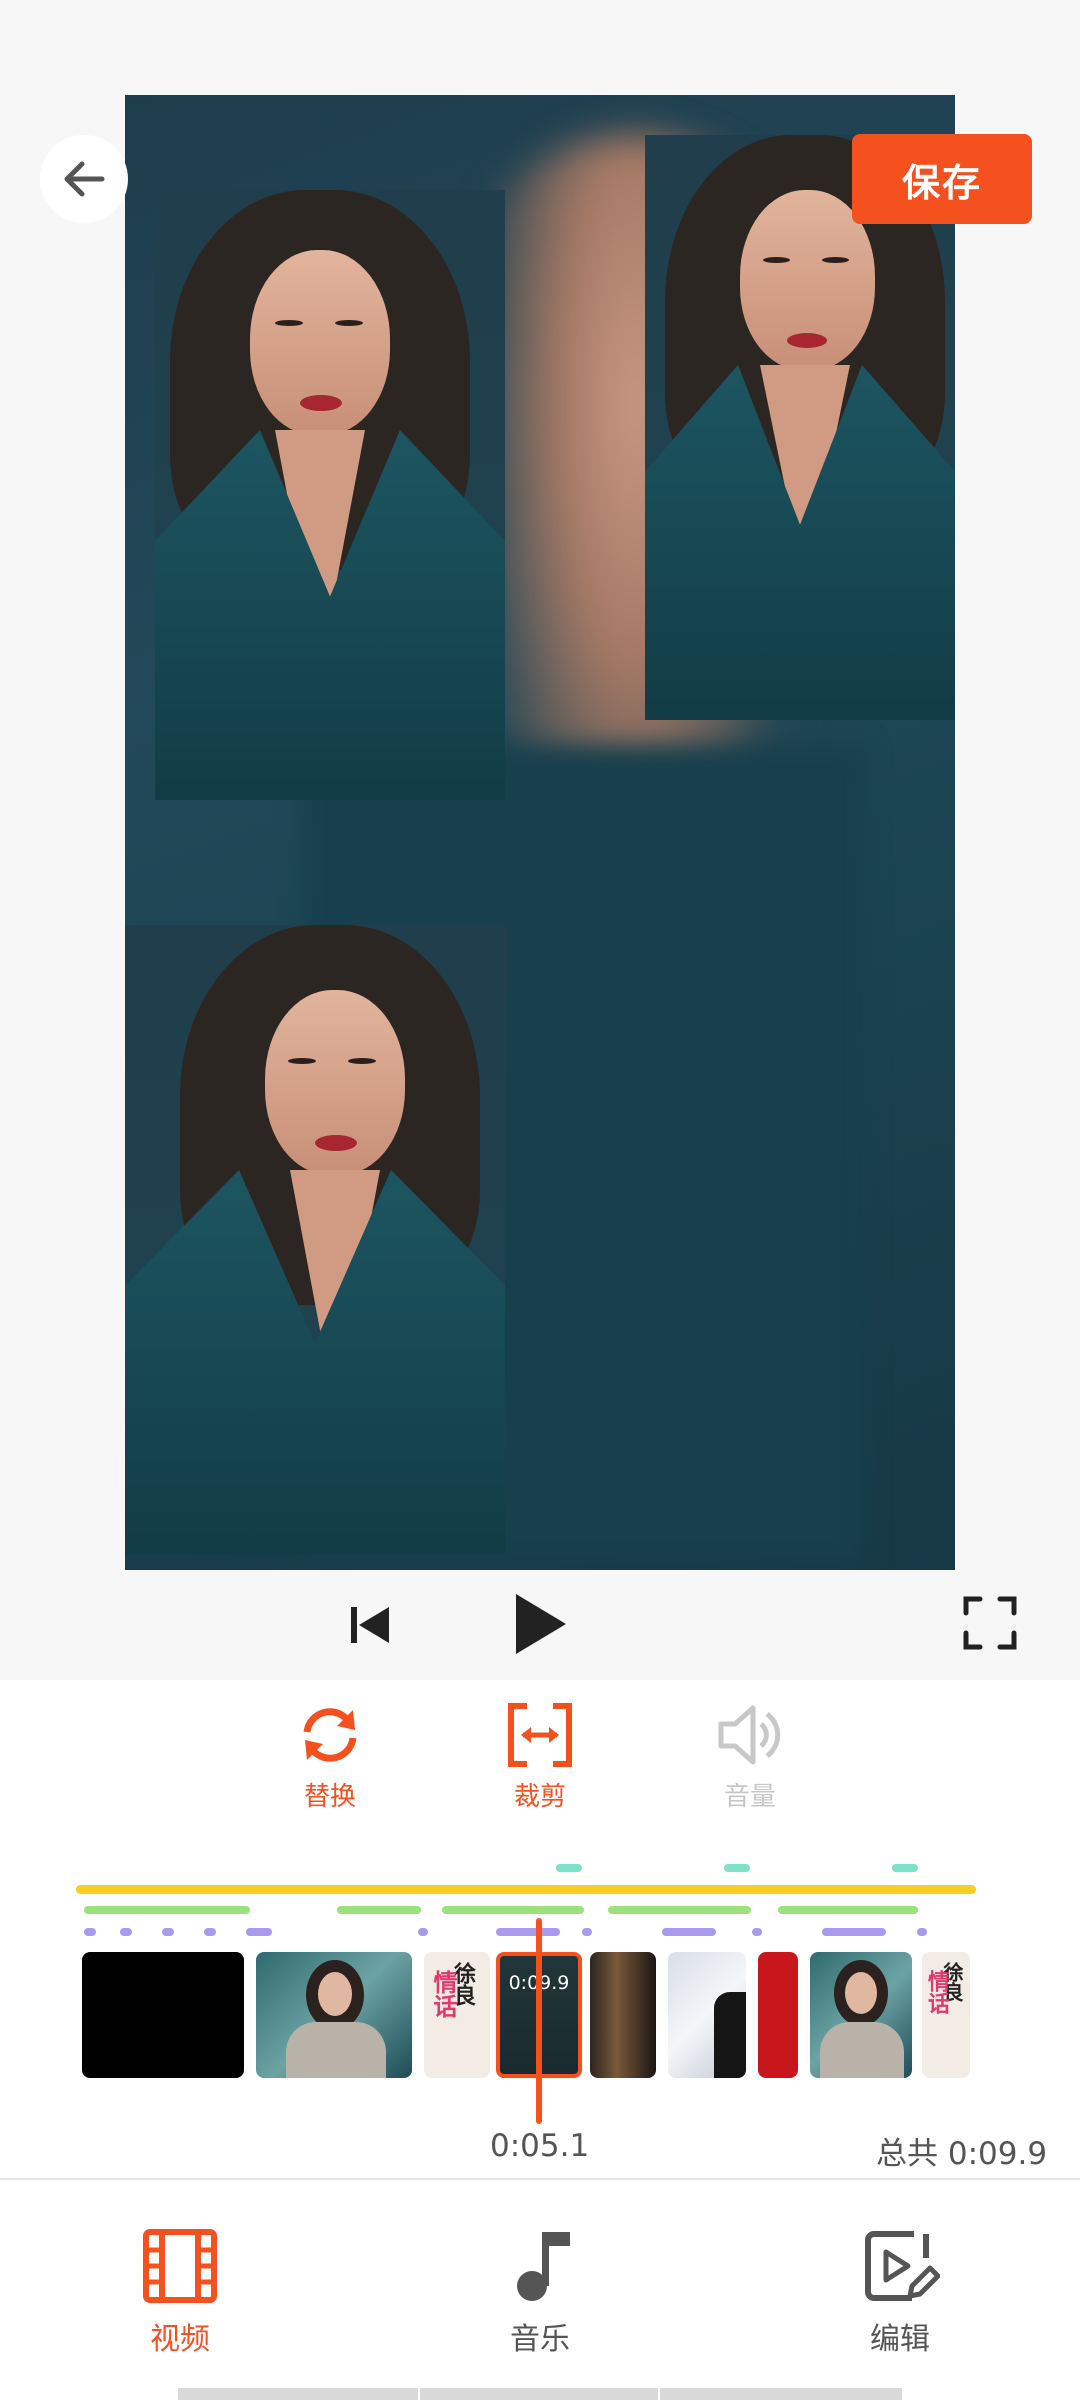 This screenshot has height=2400, width=1080. I want to click on arrow-left-icon, so click(84, 179).